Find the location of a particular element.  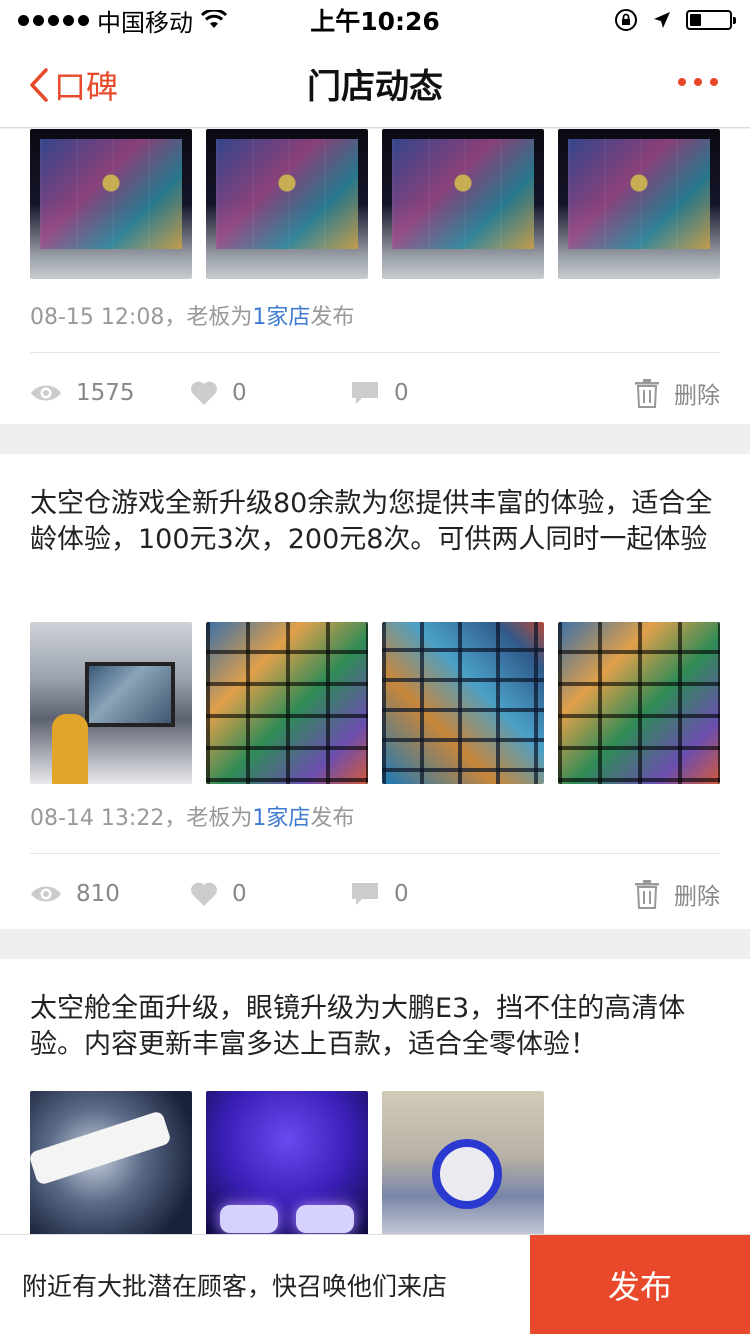

signal-strength-icon is located at coordinates (53, 20).